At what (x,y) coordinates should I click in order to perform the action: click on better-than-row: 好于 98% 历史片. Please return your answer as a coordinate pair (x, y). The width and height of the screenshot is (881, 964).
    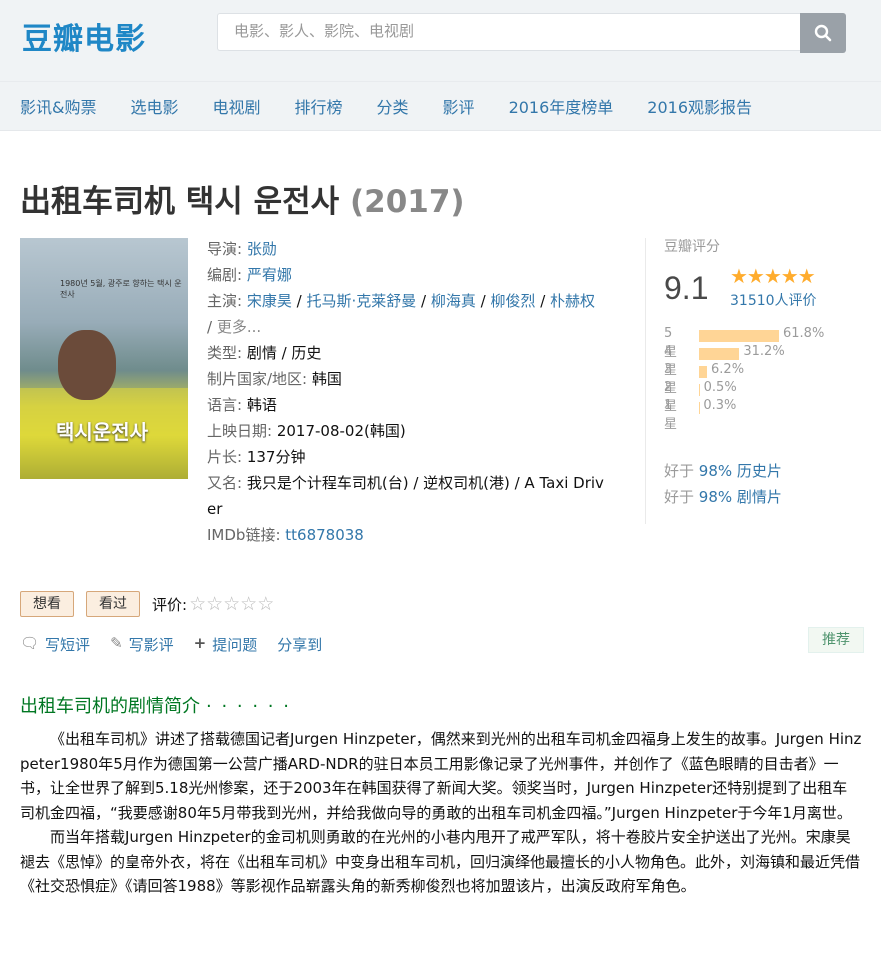
    Looking at the image, I should click on (723, 471).